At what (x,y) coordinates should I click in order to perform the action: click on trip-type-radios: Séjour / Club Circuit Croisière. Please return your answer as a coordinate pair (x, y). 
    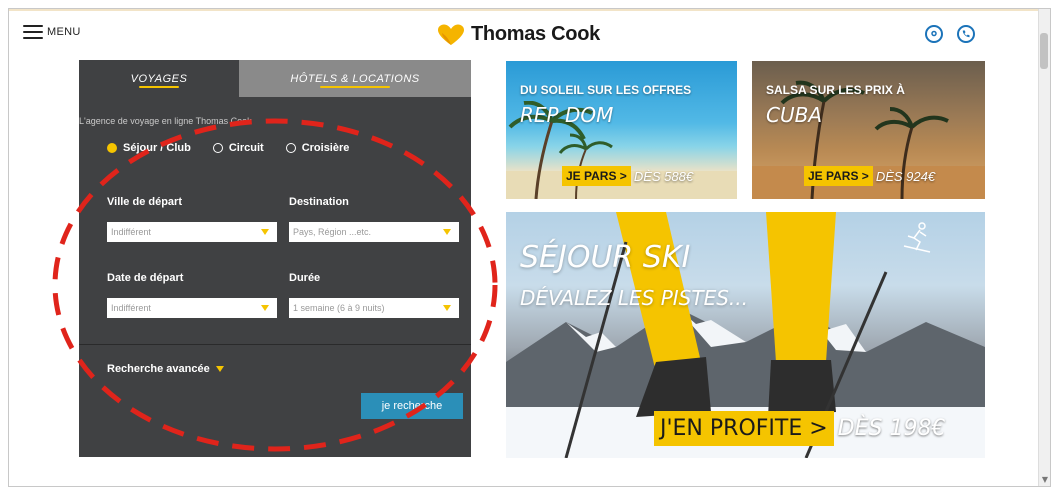
    Looking at the image, I should click on (228, 148).